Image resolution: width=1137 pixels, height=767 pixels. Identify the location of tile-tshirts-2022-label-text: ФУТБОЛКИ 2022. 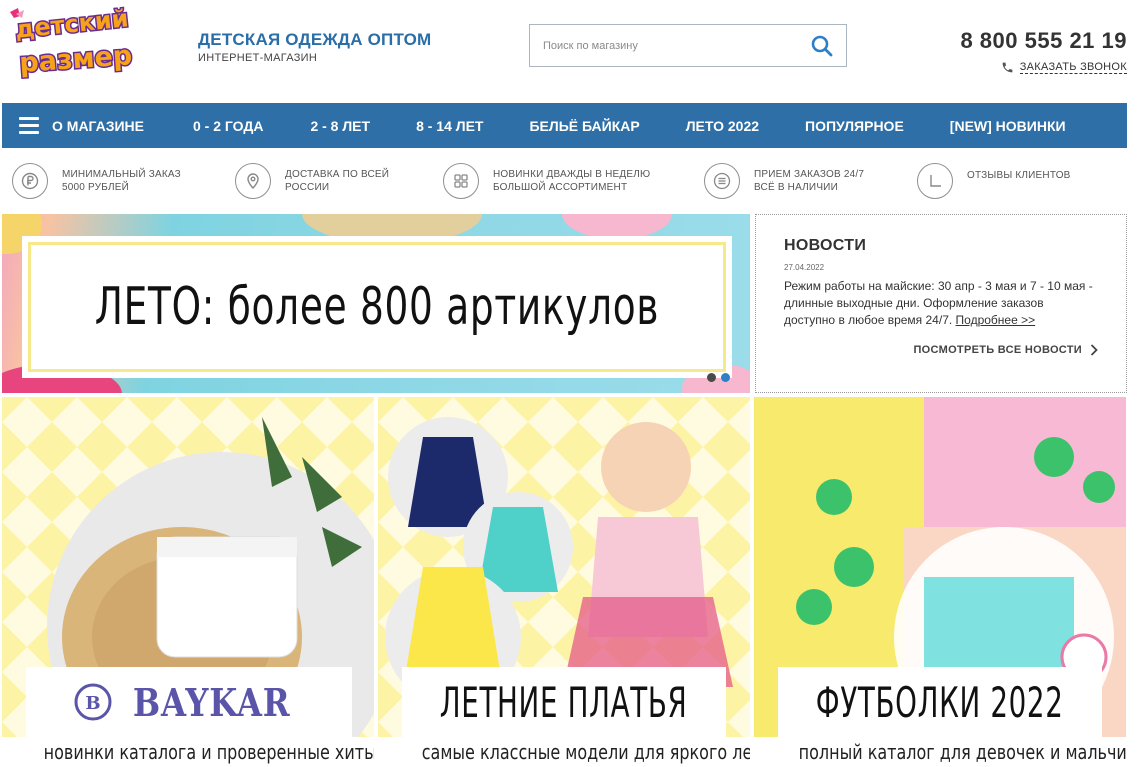
(940, 702).